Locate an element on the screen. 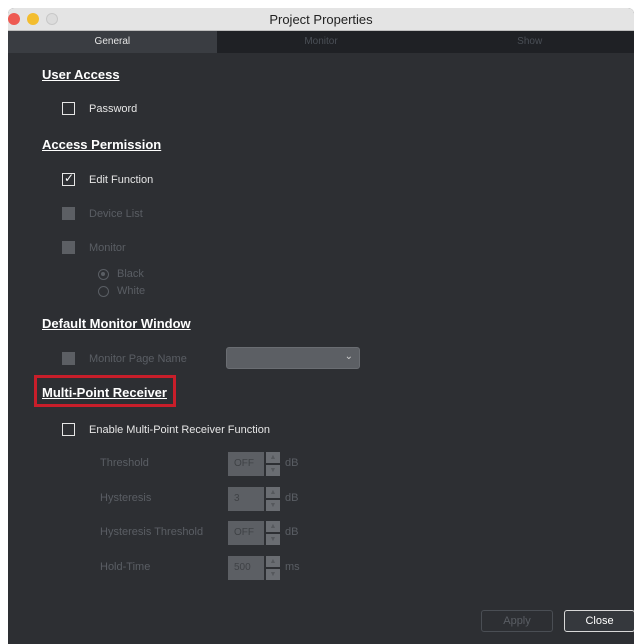 This screenshot has height=644, width=642. chevron-down-icon: ⌄ is located at coordinates (348, 356).